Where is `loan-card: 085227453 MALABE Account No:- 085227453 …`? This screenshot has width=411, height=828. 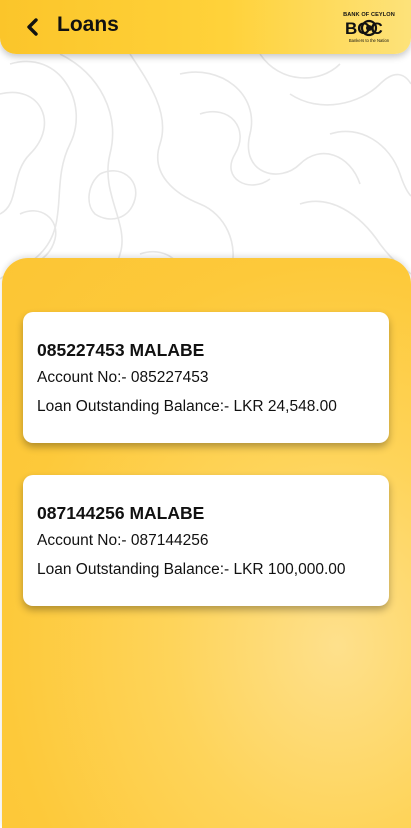
loan-card: 085227453 MALABE Account No:- 085227453 … is located at coordinates (206, 377).